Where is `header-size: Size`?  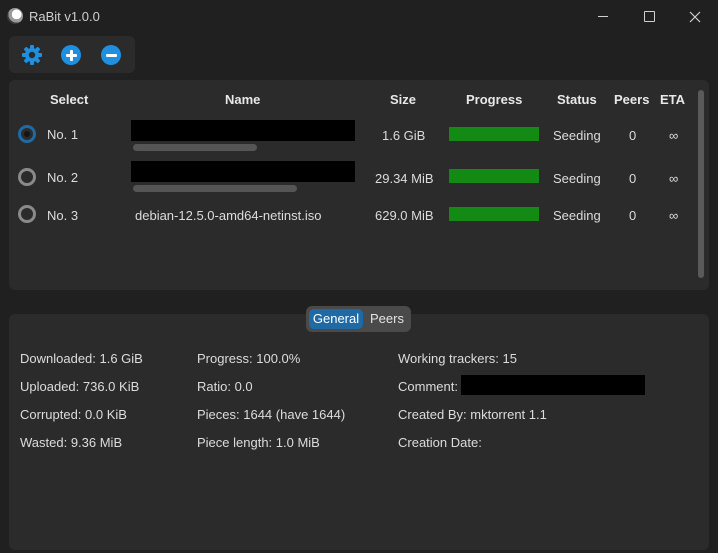
header-size: Size is located at coordinates (403, 99).